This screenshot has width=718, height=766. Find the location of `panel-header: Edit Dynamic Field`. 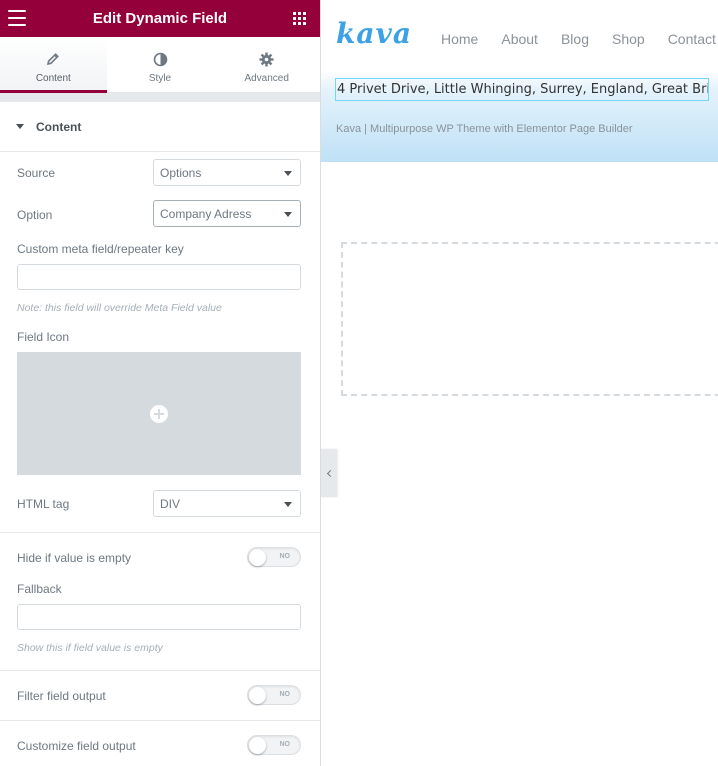

panel-header: Edit Dynamic Field is located at coordinates (160, 18).